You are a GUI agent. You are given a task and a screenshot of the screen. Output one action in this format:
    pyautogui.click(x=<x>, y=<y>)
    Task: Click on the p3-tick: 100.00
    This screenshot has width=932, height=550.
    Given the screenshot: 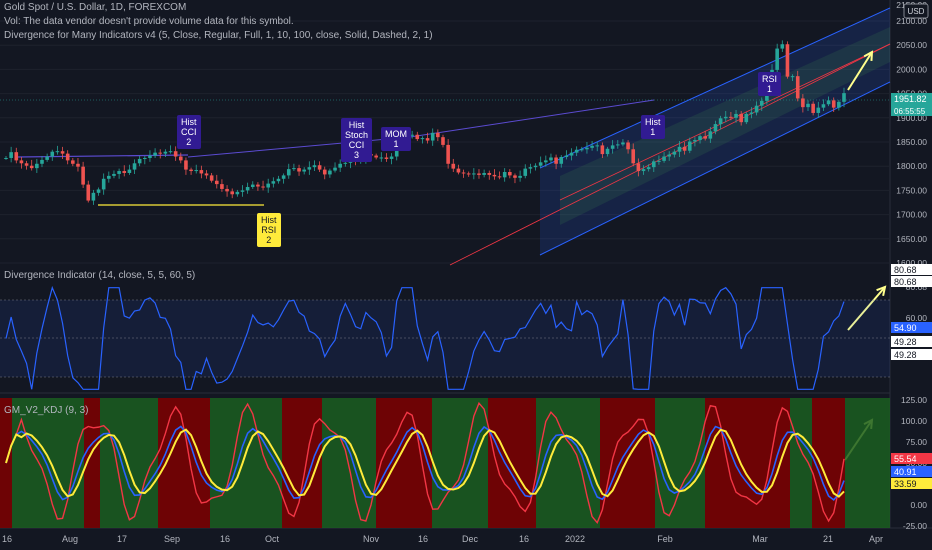 What is the action you would take?
    pyautogui.click(x=914, y=421)
    